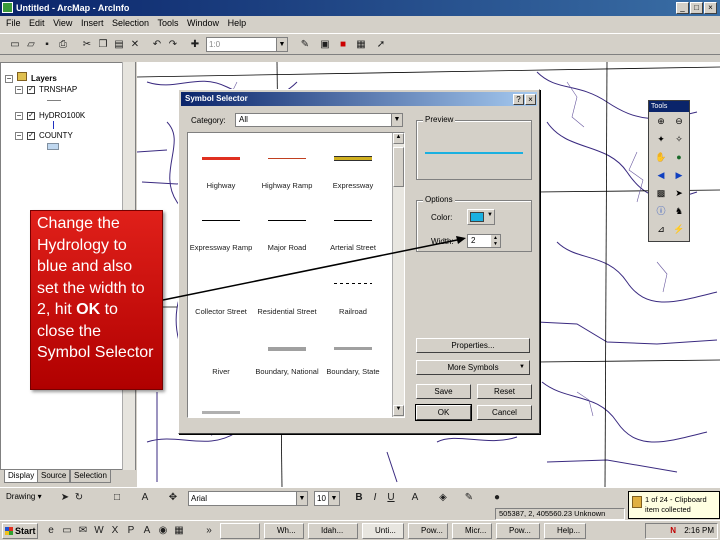 The width and height of the screenshot is (720, 540). Describe the element at coordinates (497, 497) in the screenshot. I see `marker-color-icon: ●` at that location.